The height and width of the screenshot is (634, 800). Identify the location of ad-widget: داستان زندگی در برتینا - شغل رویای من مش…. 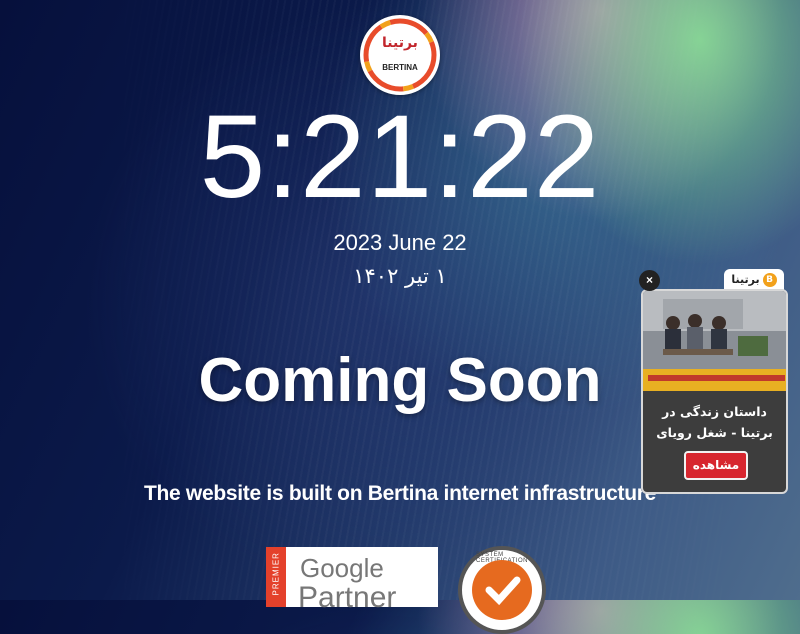
(714, 391).